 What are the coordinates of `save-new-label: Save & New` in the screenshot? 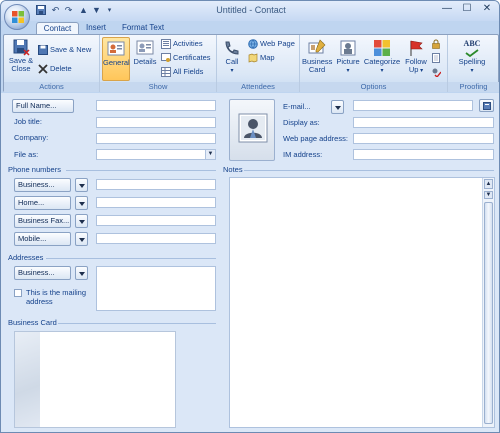 It's located at (71, 49).